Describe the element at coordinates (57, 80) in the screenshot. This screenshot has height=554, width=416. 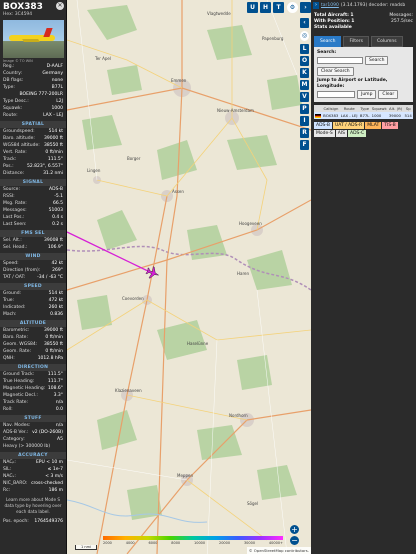
I see `identity-row-value: none` at that location.